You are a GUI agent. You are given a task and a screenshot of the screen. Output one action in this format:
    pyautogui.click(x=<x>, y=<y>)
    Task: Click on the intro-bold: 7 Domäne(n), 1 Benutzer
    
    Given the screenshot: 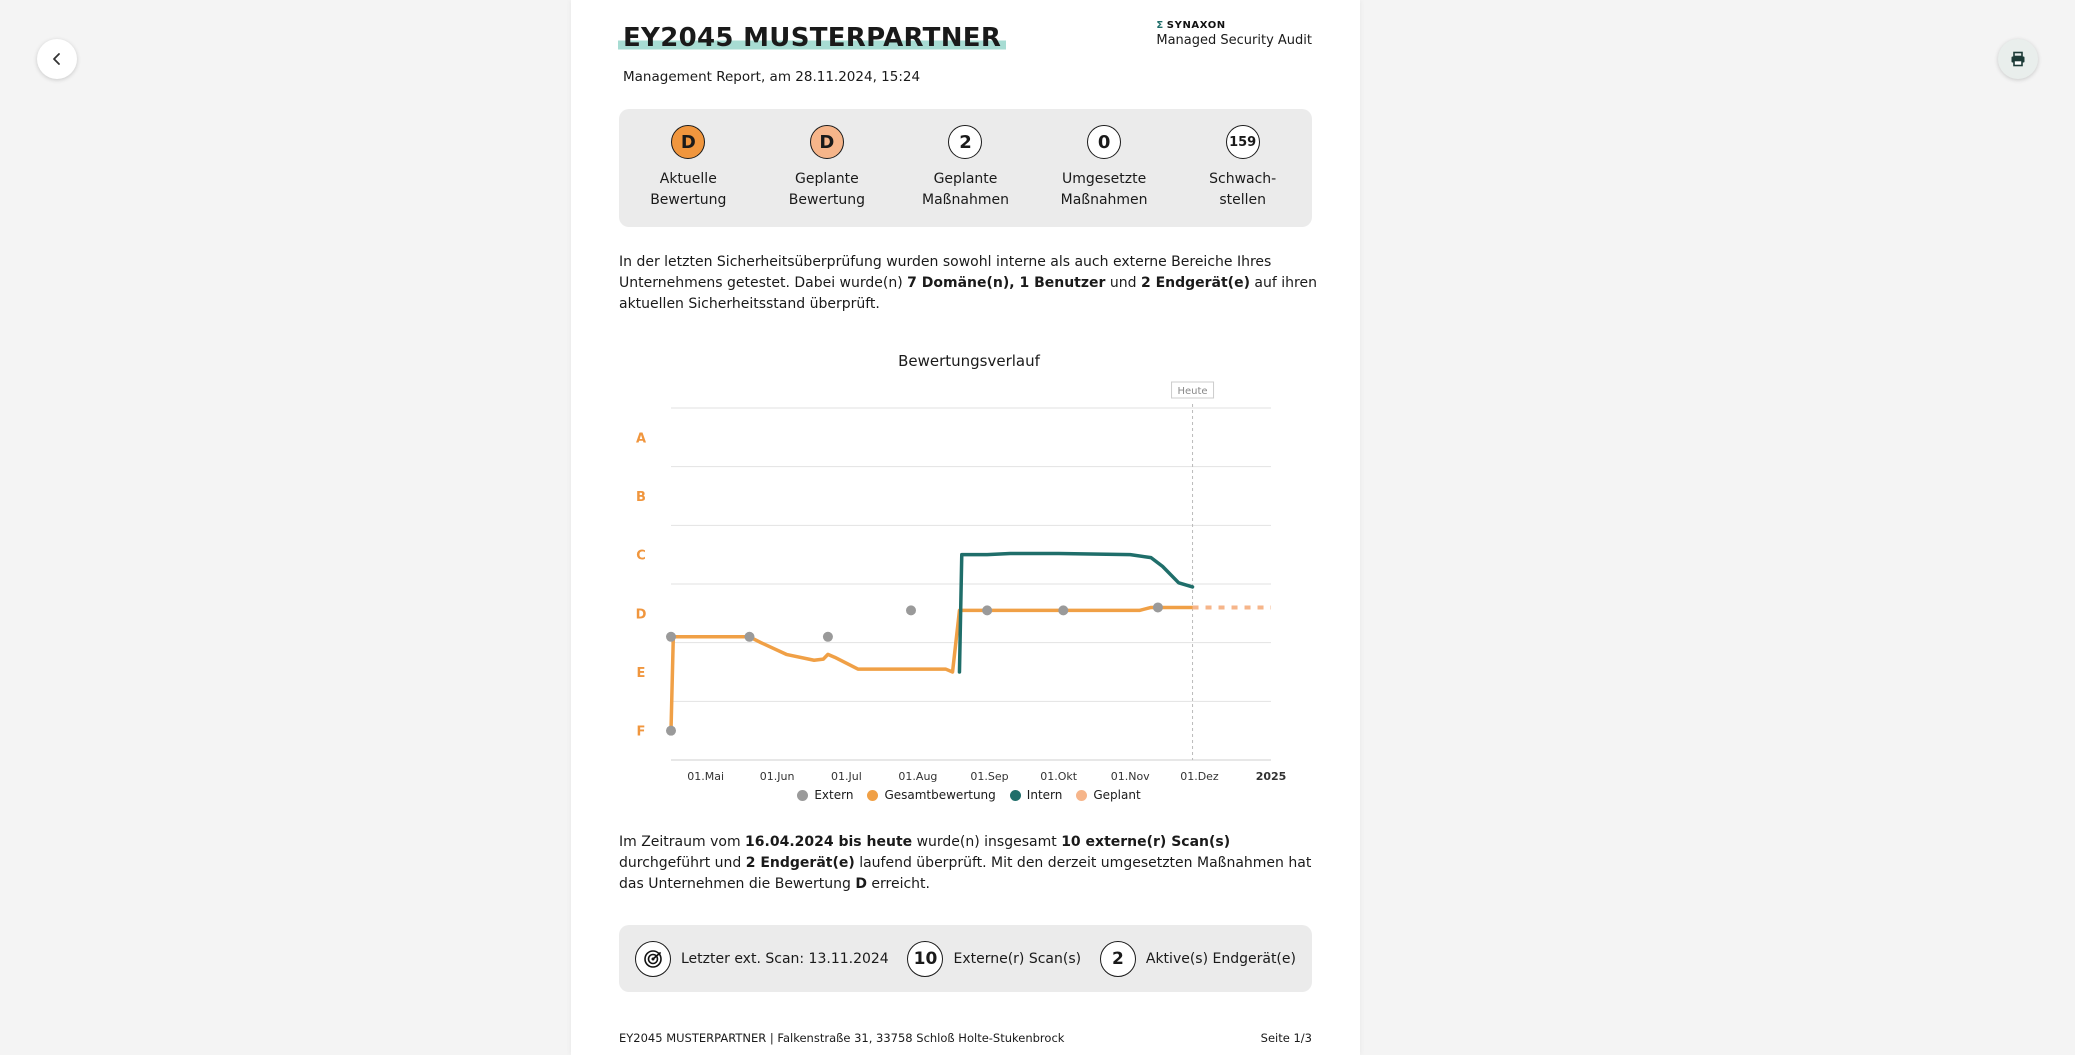 What is the action you would take?
    pyautogui.click(x=1006, y=283)
    